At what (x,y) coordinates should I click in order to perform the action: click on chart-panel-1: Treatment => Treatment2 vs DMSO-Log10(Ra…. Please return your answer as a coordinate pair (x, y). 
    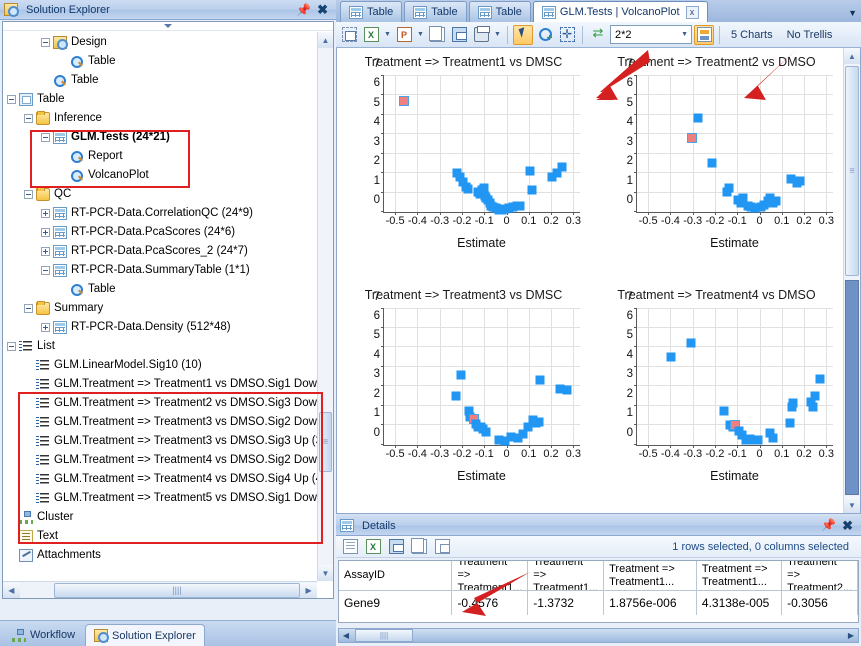
    Looking at the image, I should click on (716, 164).